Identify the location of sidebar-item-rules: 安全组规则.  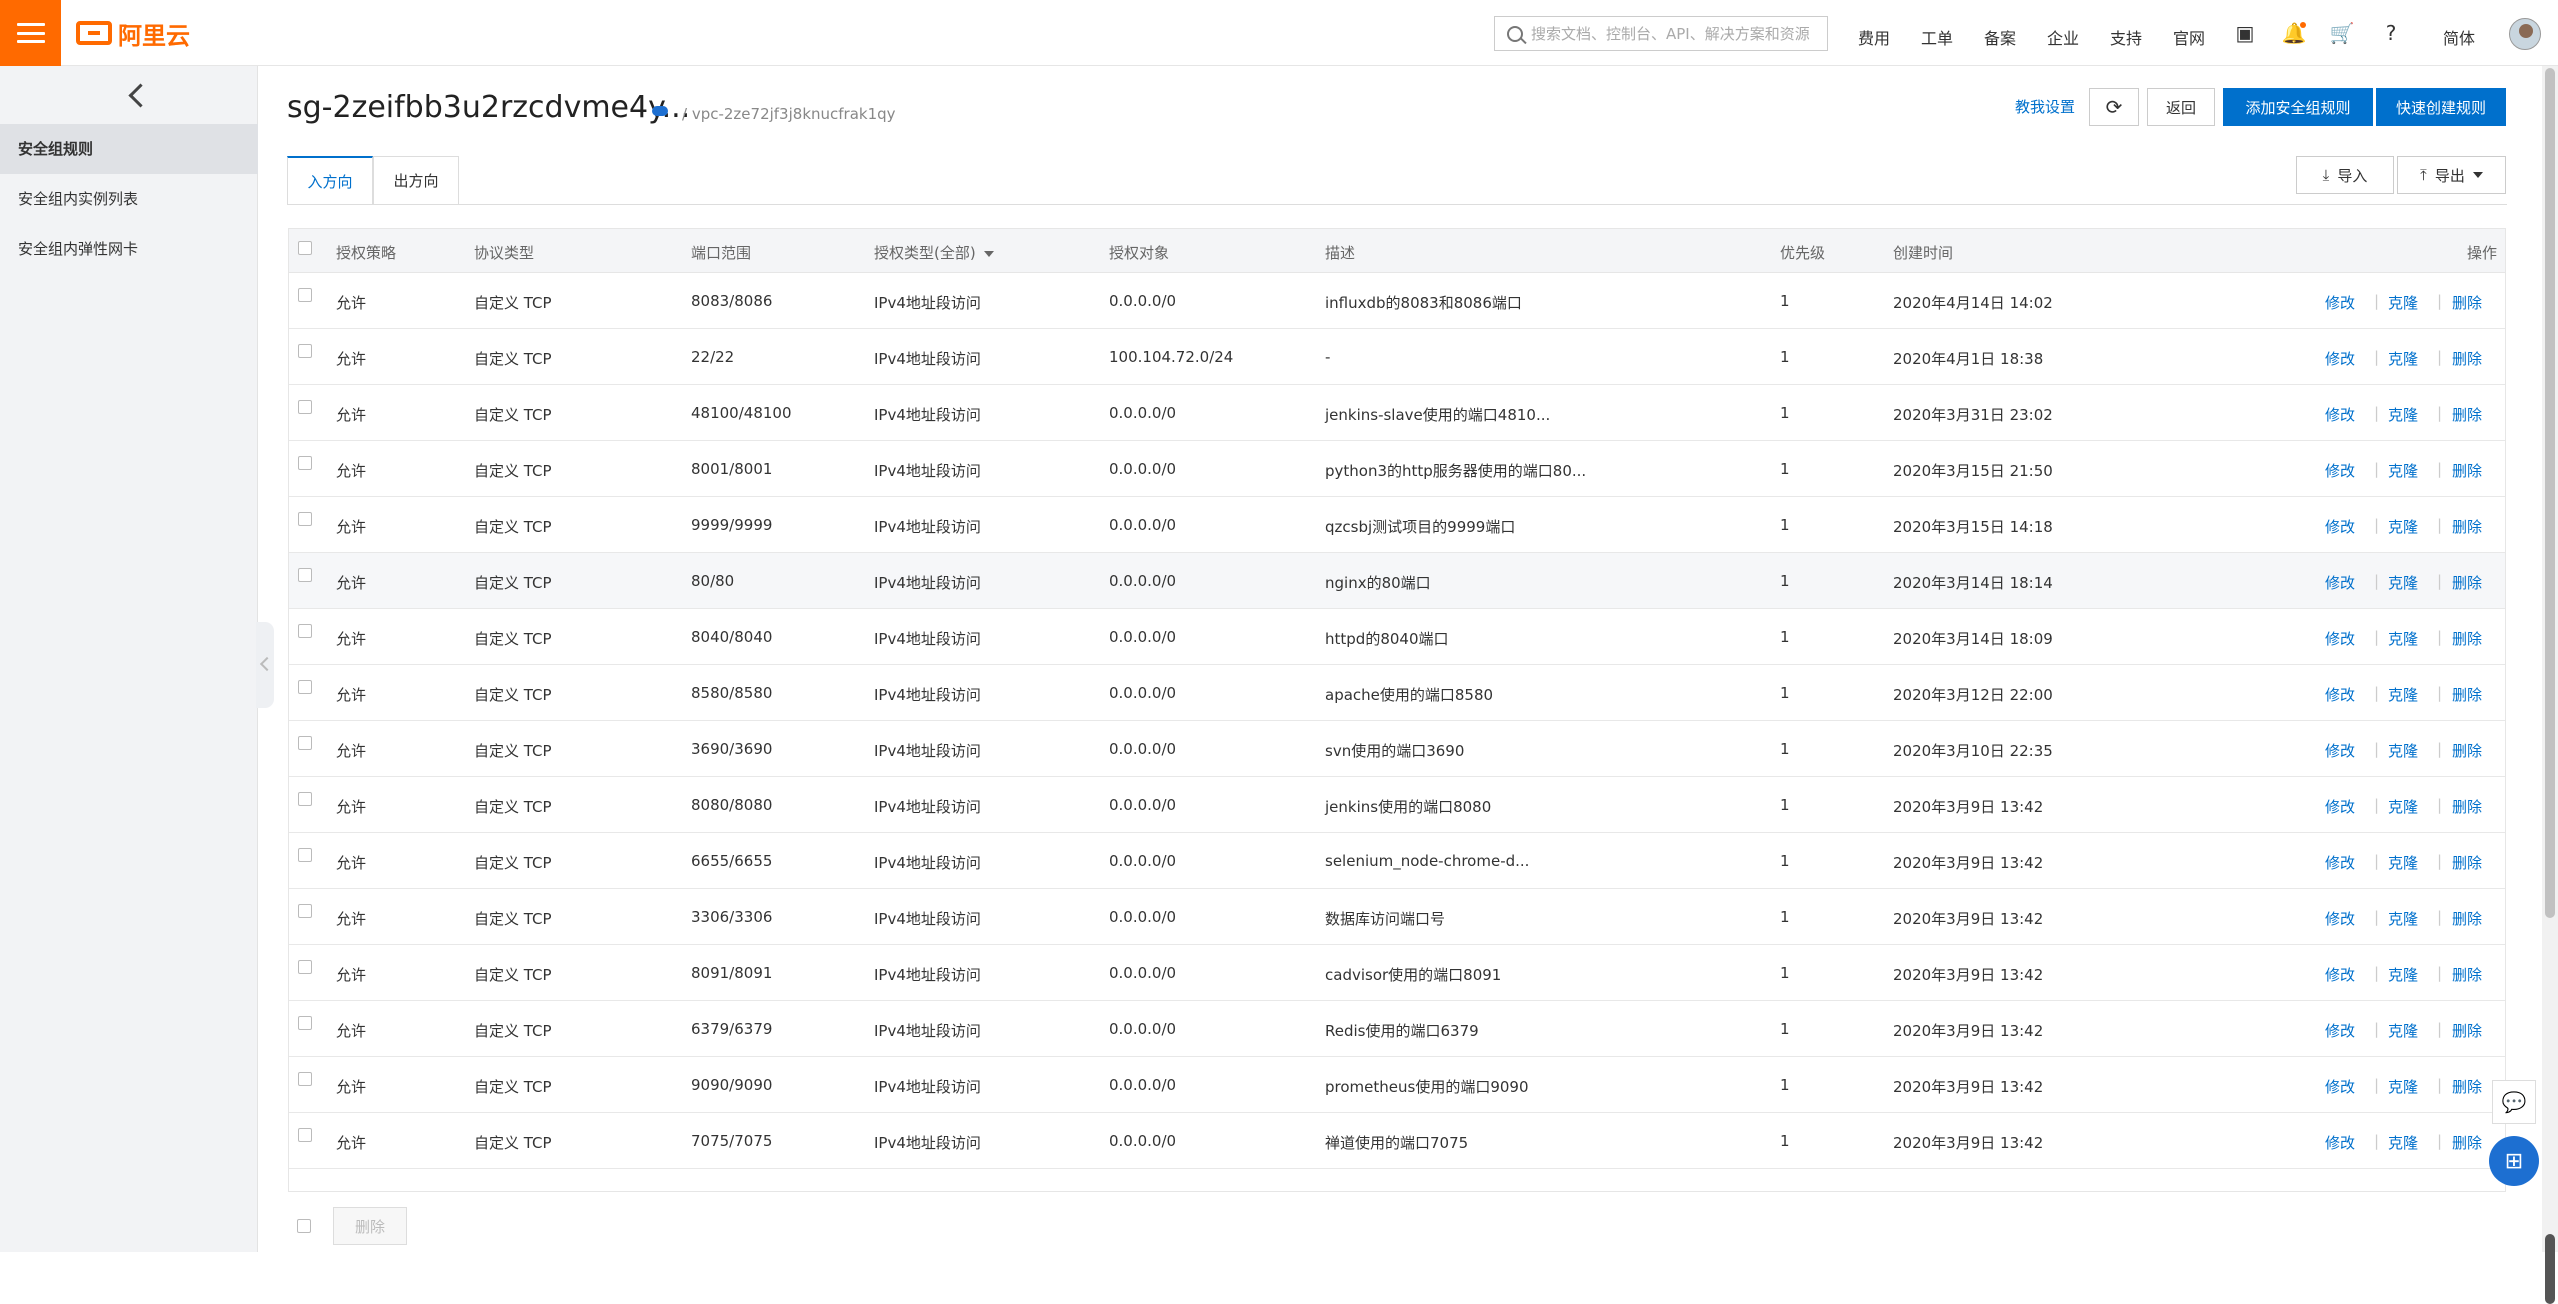
(129, 149).